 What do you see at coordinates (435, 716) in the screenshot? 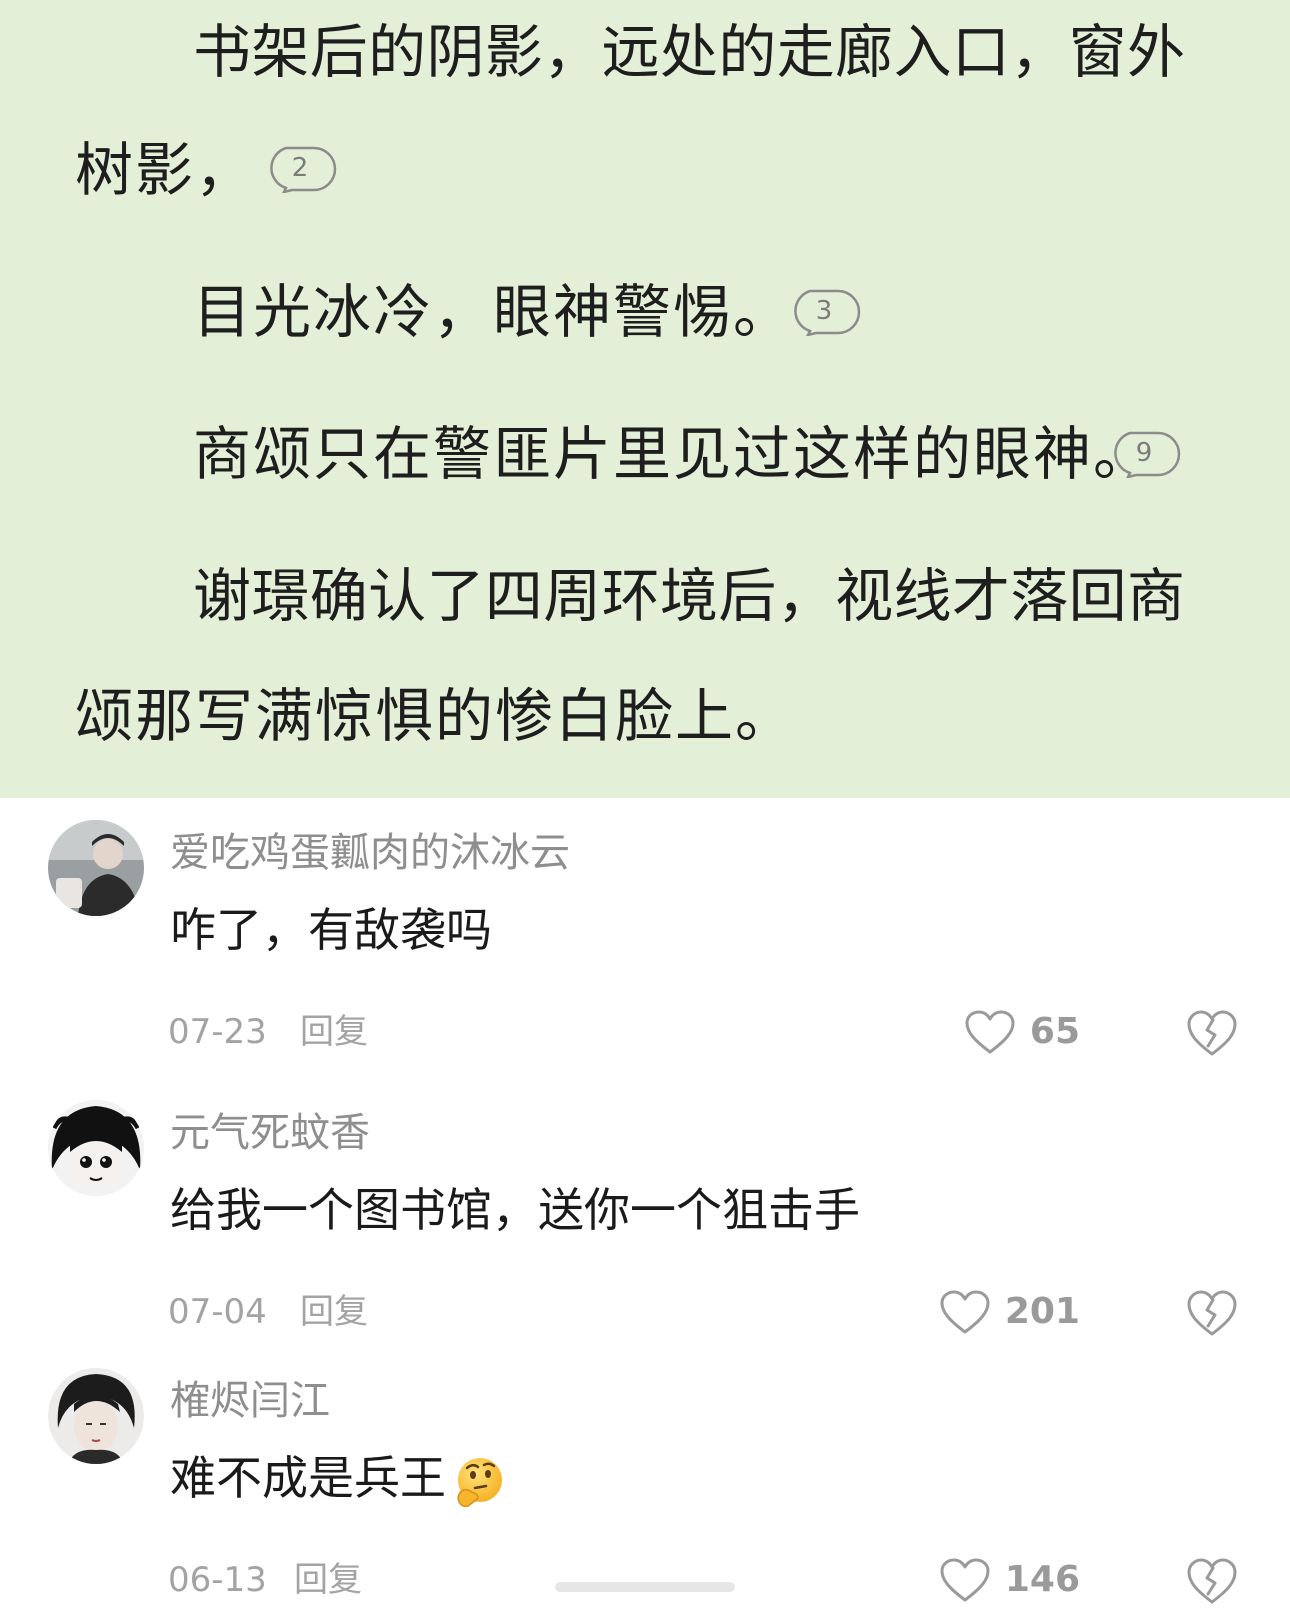
I see `paragraph-line: 颂那写满惊惧的惨白脸上。` at bounding box center [435, 716].